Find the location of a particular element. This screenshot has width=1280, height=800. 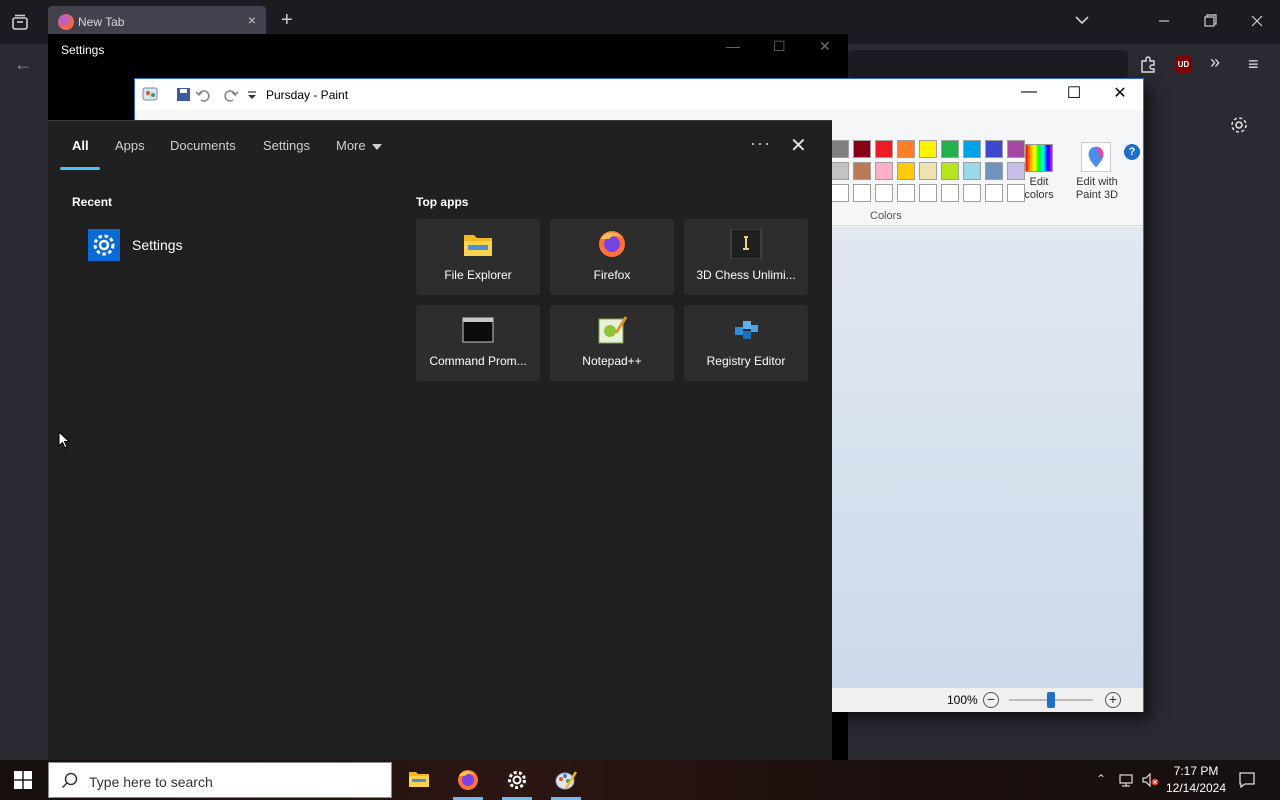

extensions-icon is located at coordinates (1148, 64).